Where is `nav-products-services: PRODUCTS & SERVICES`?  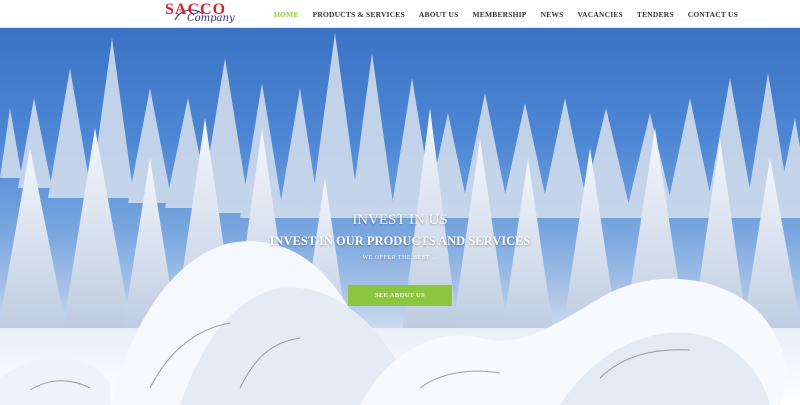
nav-products-services: PRODUCTS & SERVICES is located at coordinates (359, 14).